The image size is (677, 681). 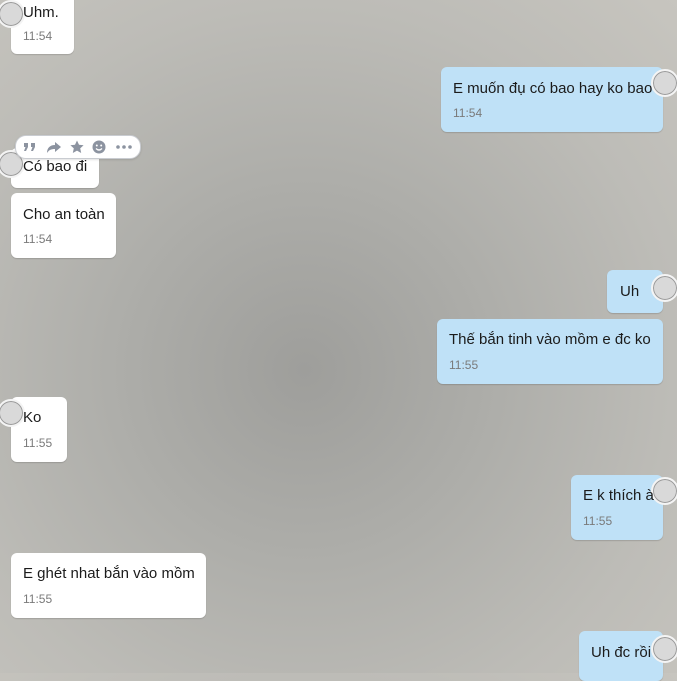 I want to click on message-text: Có bao đi, so click(x=55, y=166).